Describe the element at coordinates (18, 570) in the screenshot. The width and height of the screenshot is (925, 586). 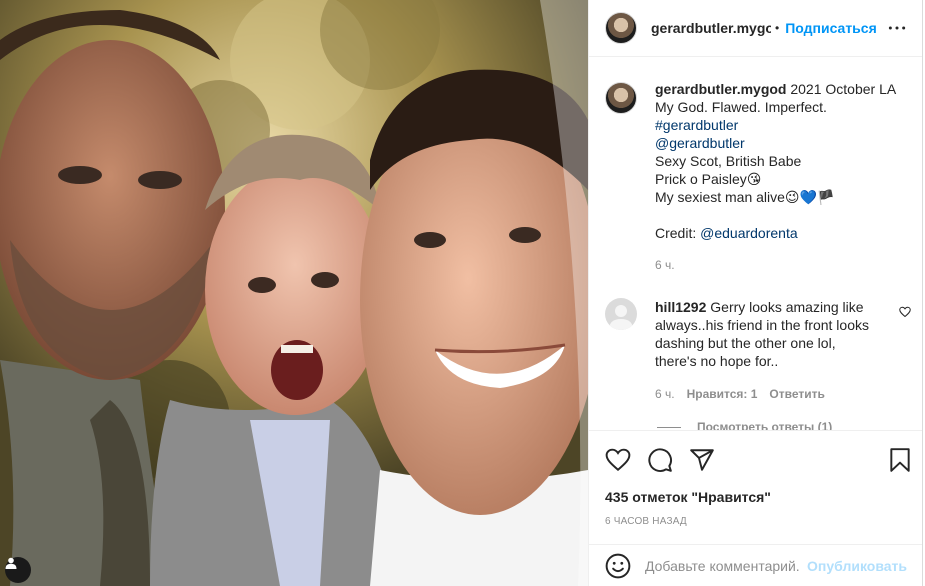
I see `tagged-users-button` at that location.